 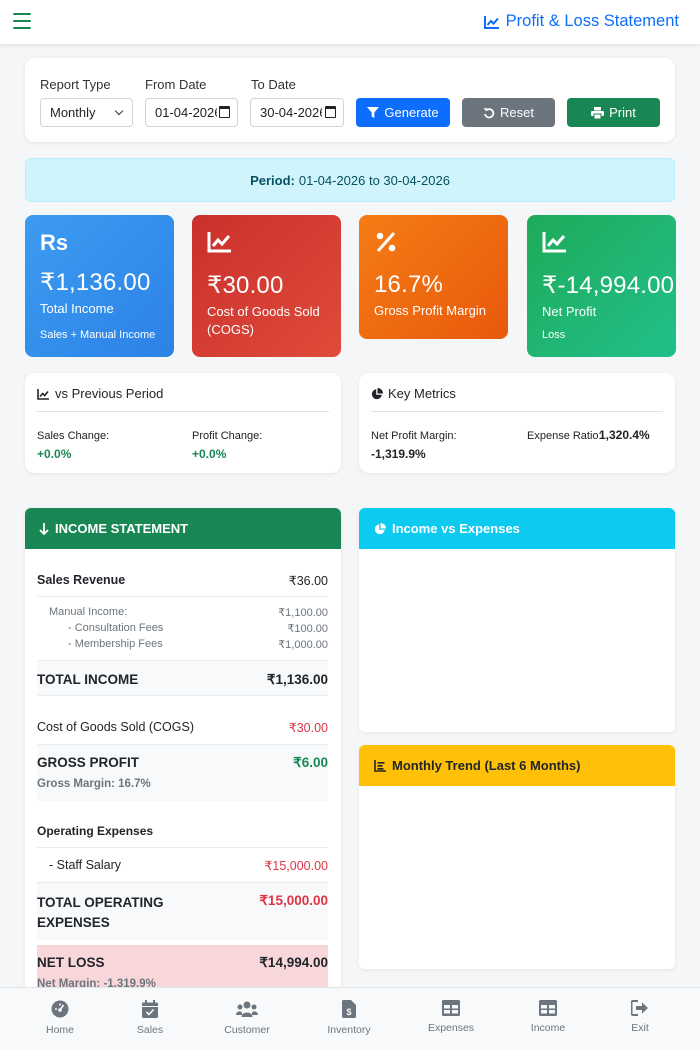 I want to click on sales-change-value: +0.0%, so click(x=54, y=454).